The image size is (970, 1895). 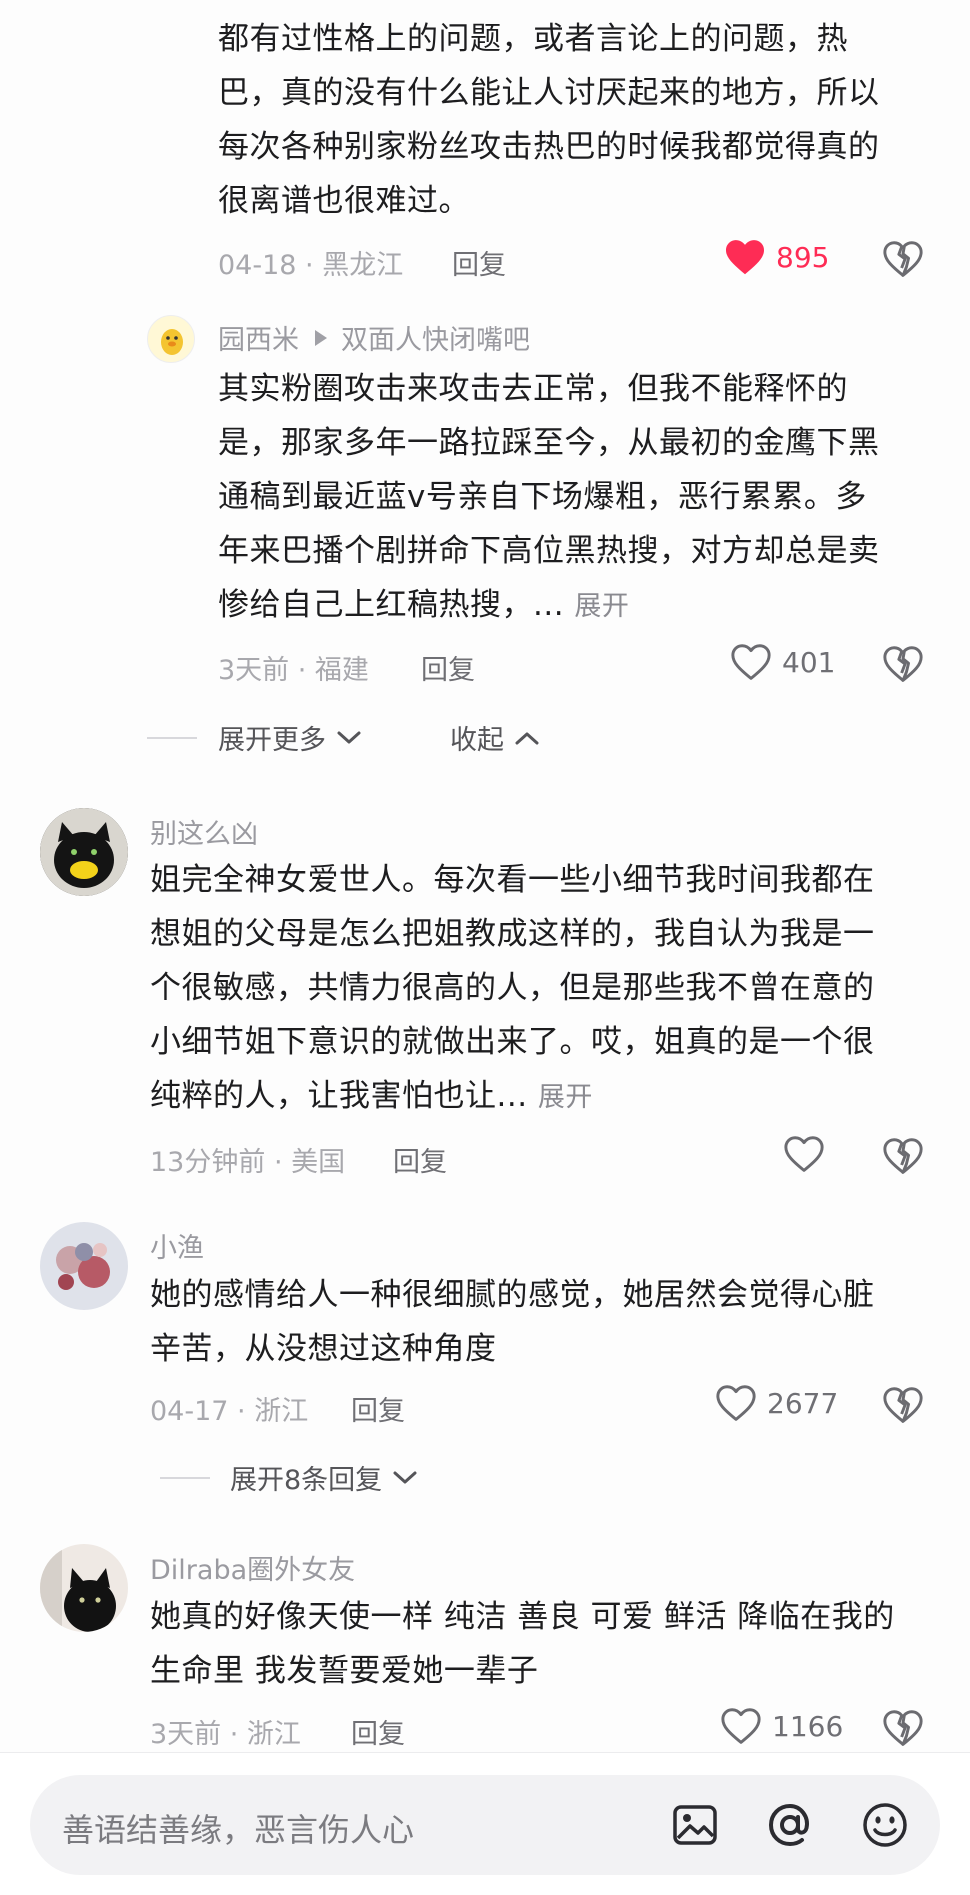 I want to click on heart-filled-icon, so click(x=745, y=257).